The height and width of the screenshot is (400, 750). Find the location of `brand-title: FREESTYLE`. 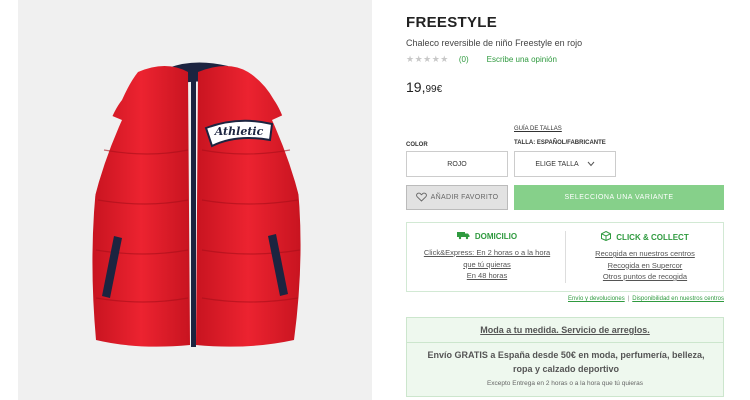

brand-title: FREESTYLE is located at coordinates (452, 22).